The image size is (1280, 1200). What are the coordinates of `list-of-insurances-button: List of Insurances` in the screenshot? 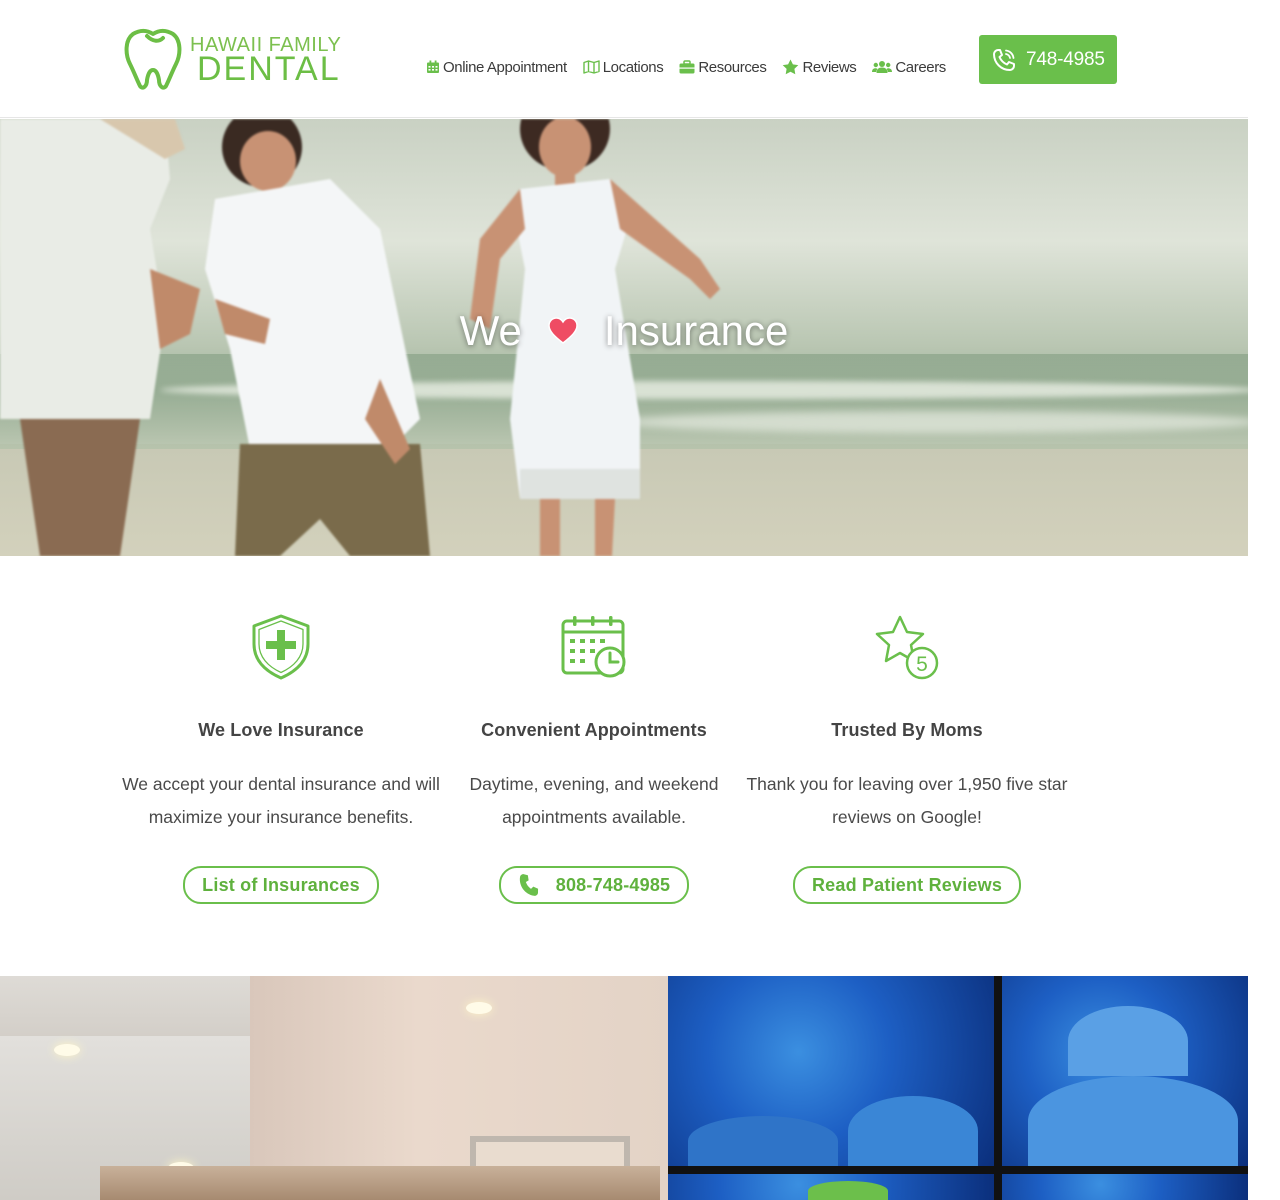 It's located at (281, 885).